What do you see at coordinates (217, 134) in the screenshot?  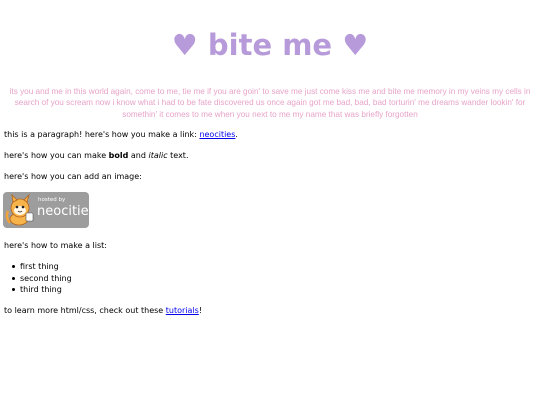 I see `neocities-link: neocities` at bounding box center [217, 134].